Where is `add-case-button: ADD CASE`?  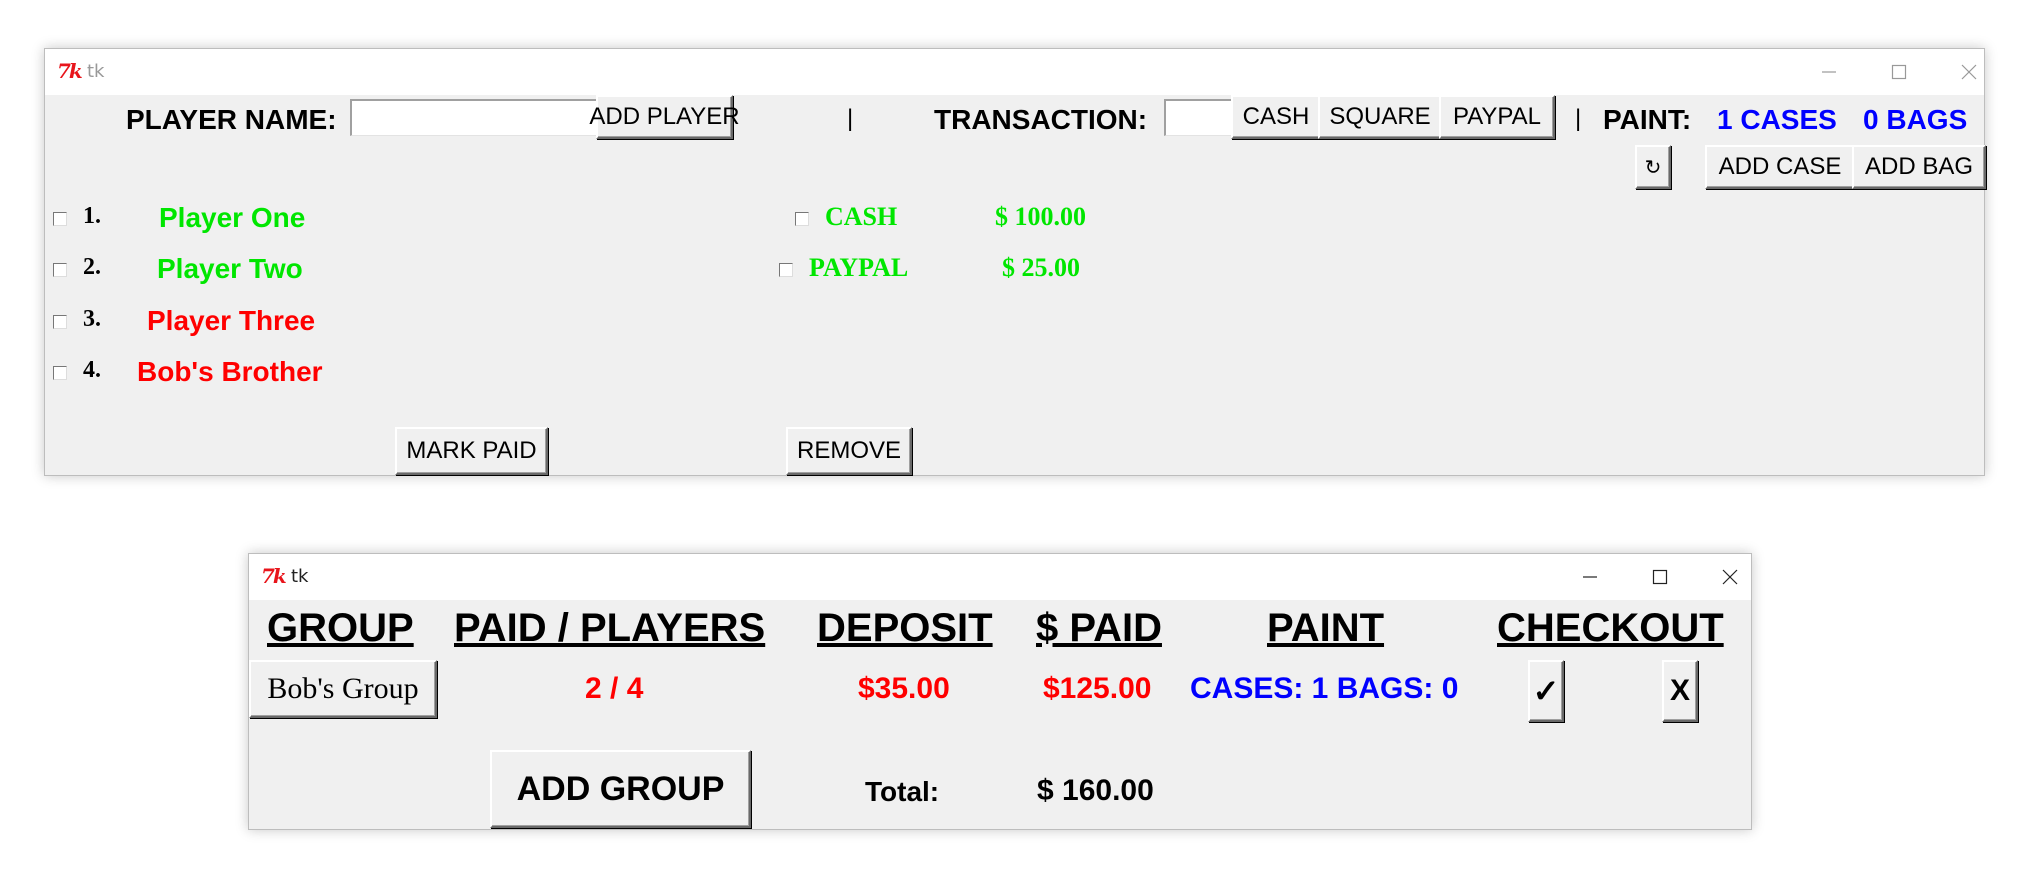
add-case-button: ADD CASE is located at coordinates (1780, 167).